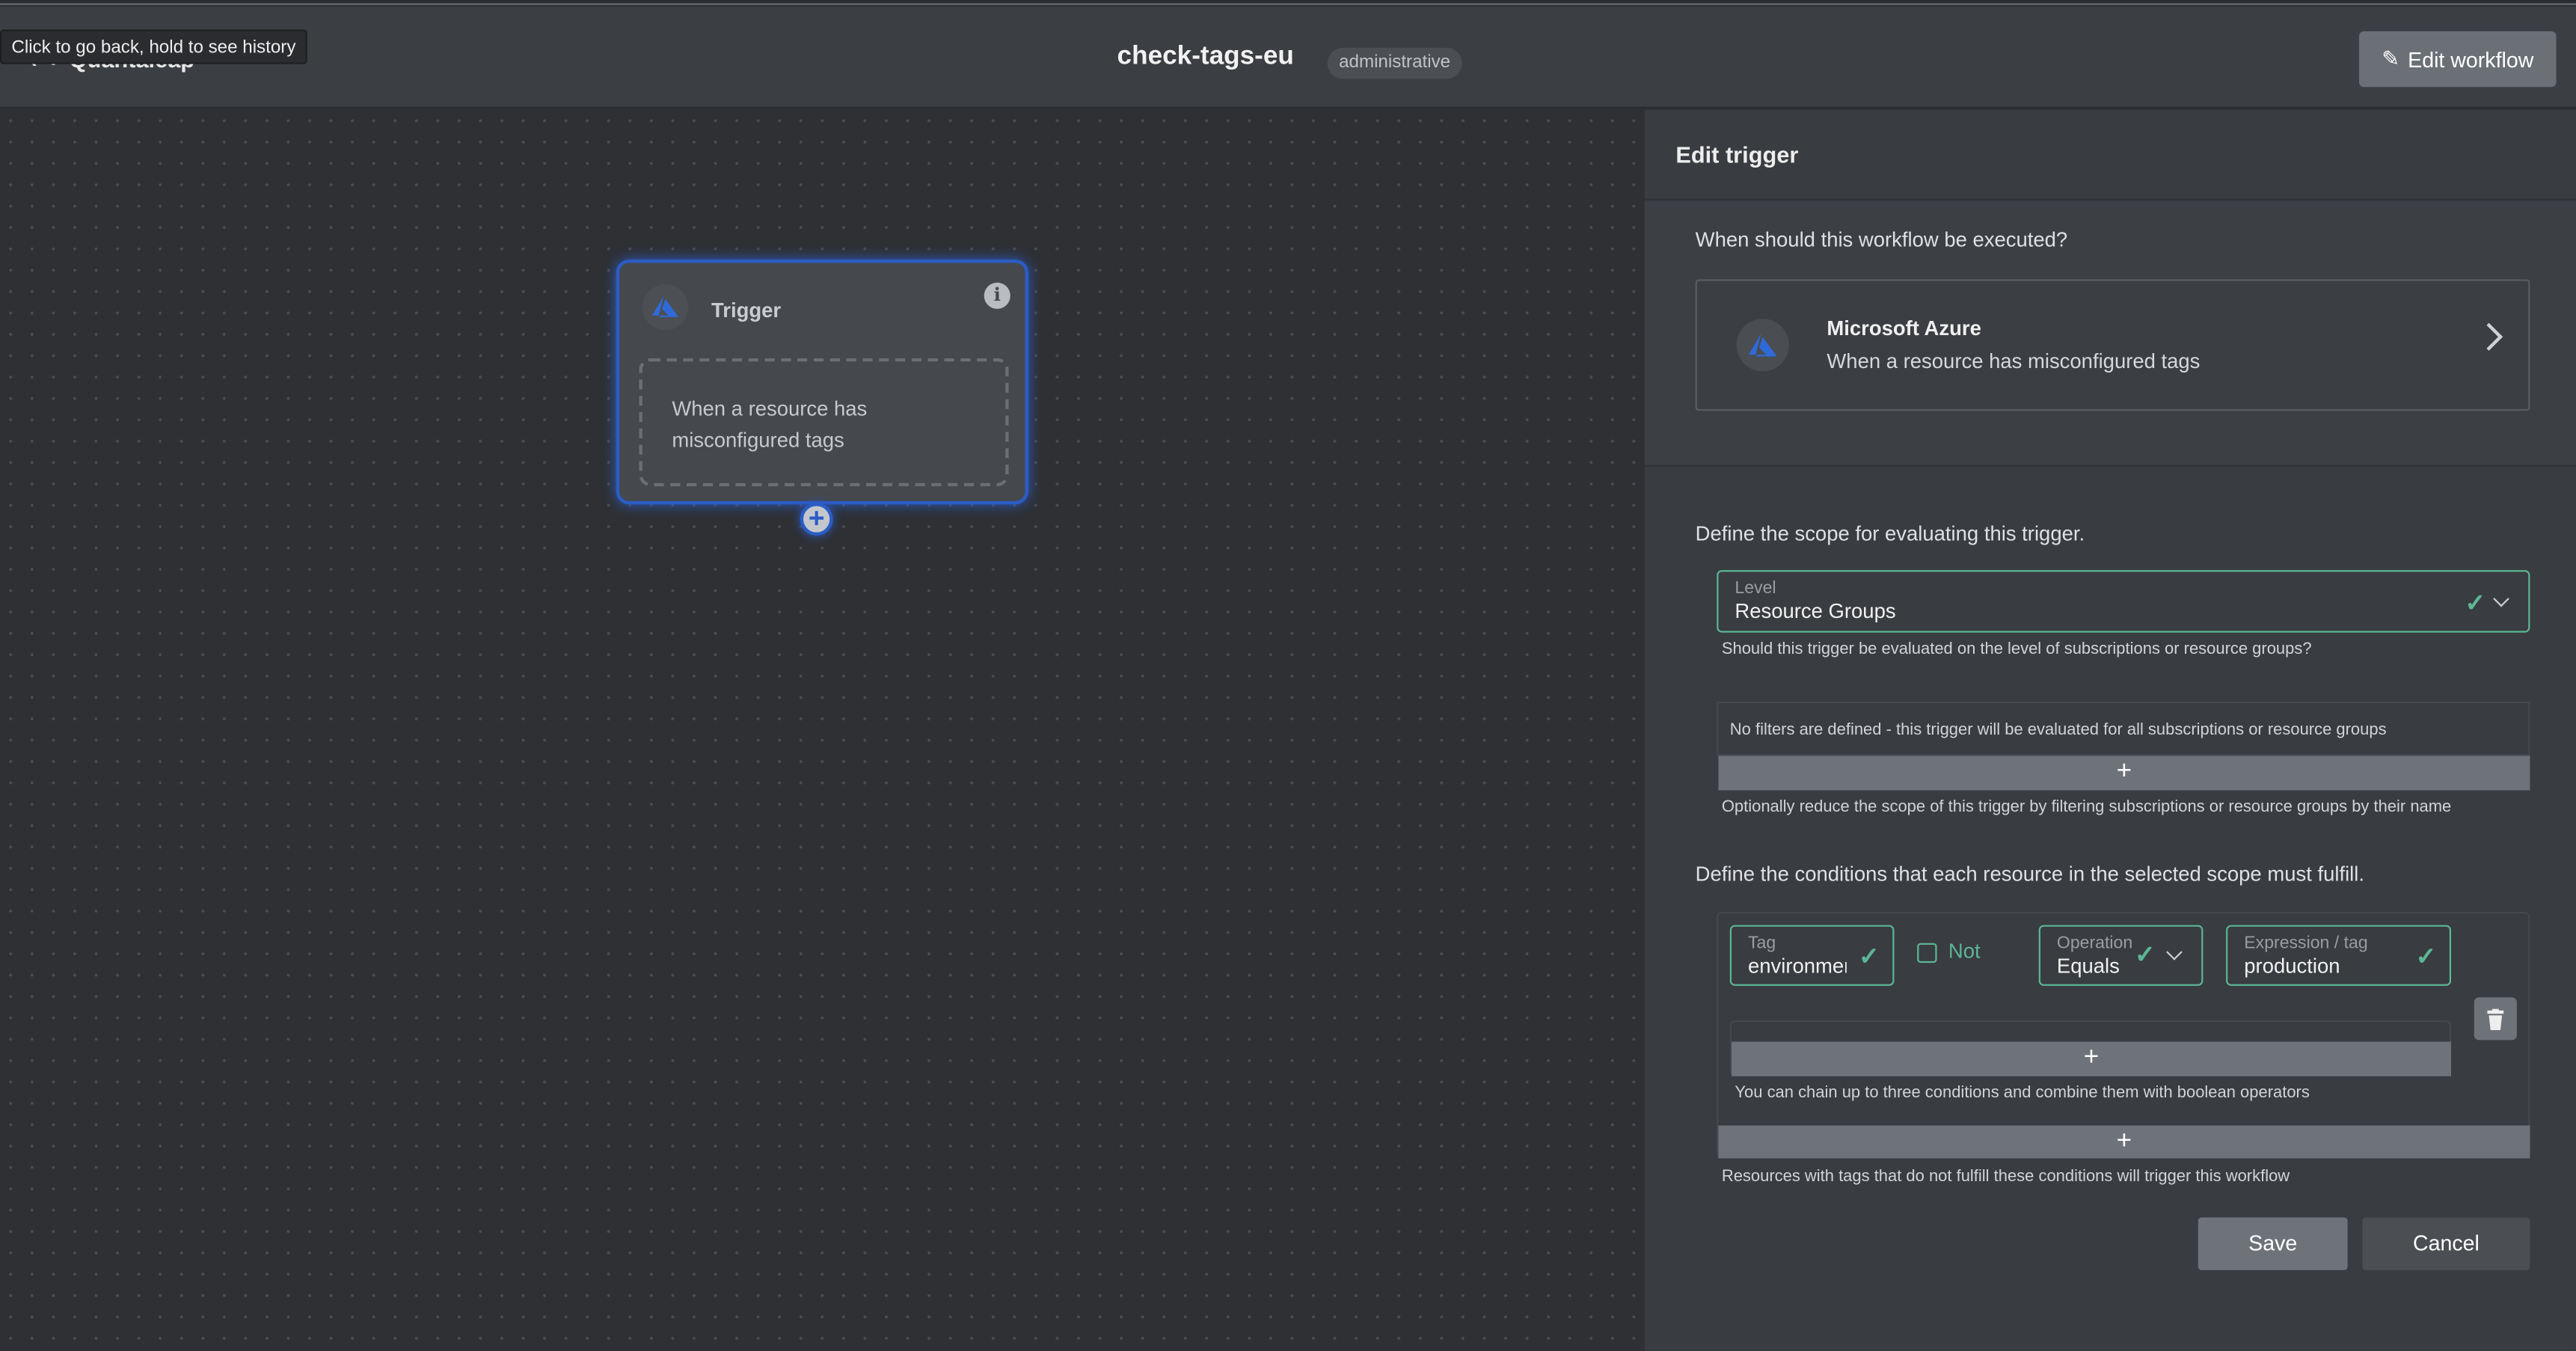 This screenshot has width=2576, height=1351. What do you see at coordinates (2458, 59) in the screenshot?
I see `edit-workflow-button: ✎ Edit workflow` at bounding box center [2458, 59].